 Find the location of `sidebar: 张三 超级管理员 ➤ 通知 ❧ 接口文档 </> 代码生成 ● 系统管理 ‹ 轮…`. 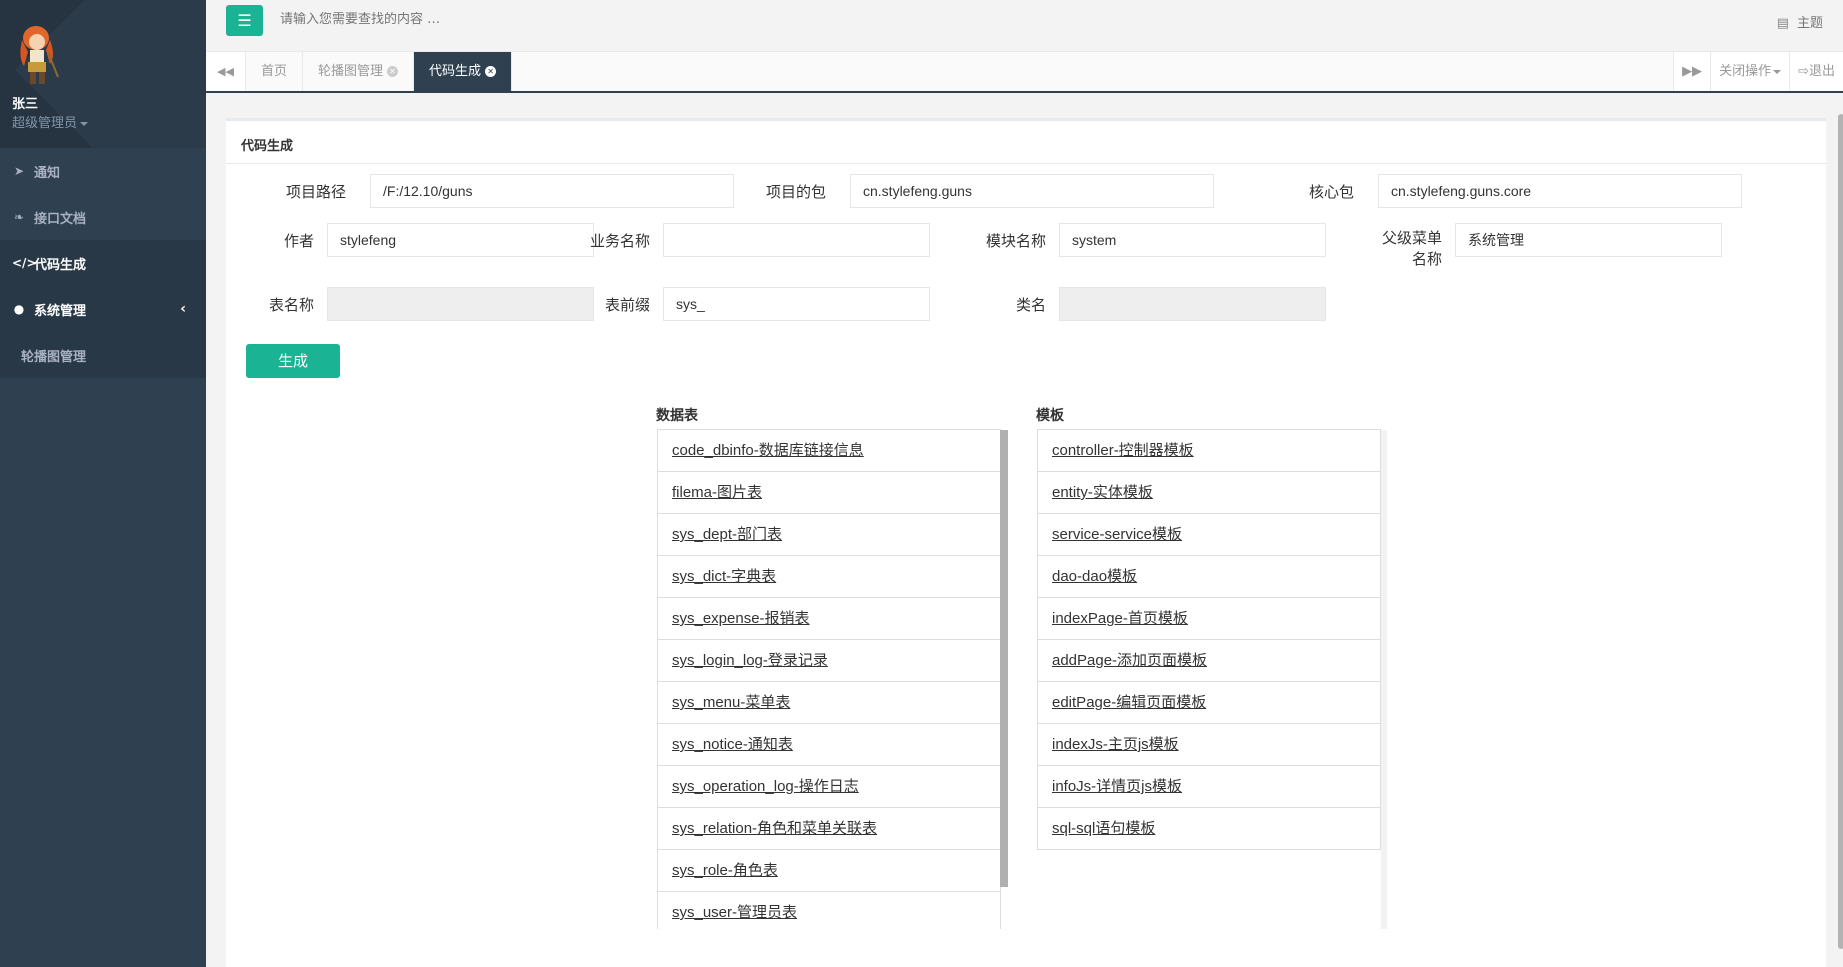

sidebar: 张三 超级管理员 ➤ 通知 ❧ 接口文档 </> 代码生成 ● 系统管理 ‹ 轮… is located at coordinates (103, 483).